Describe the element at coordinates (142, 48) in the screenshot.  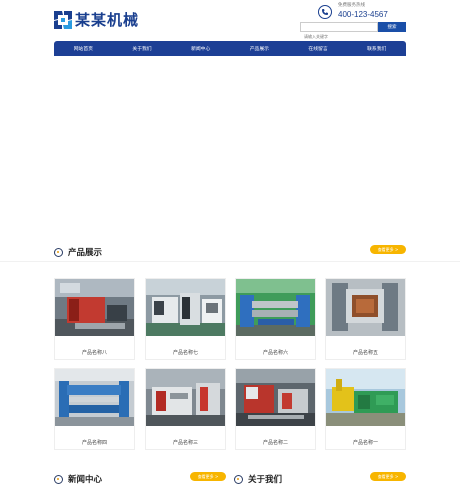
I see `nav-item-about: 关于我们` at that location.